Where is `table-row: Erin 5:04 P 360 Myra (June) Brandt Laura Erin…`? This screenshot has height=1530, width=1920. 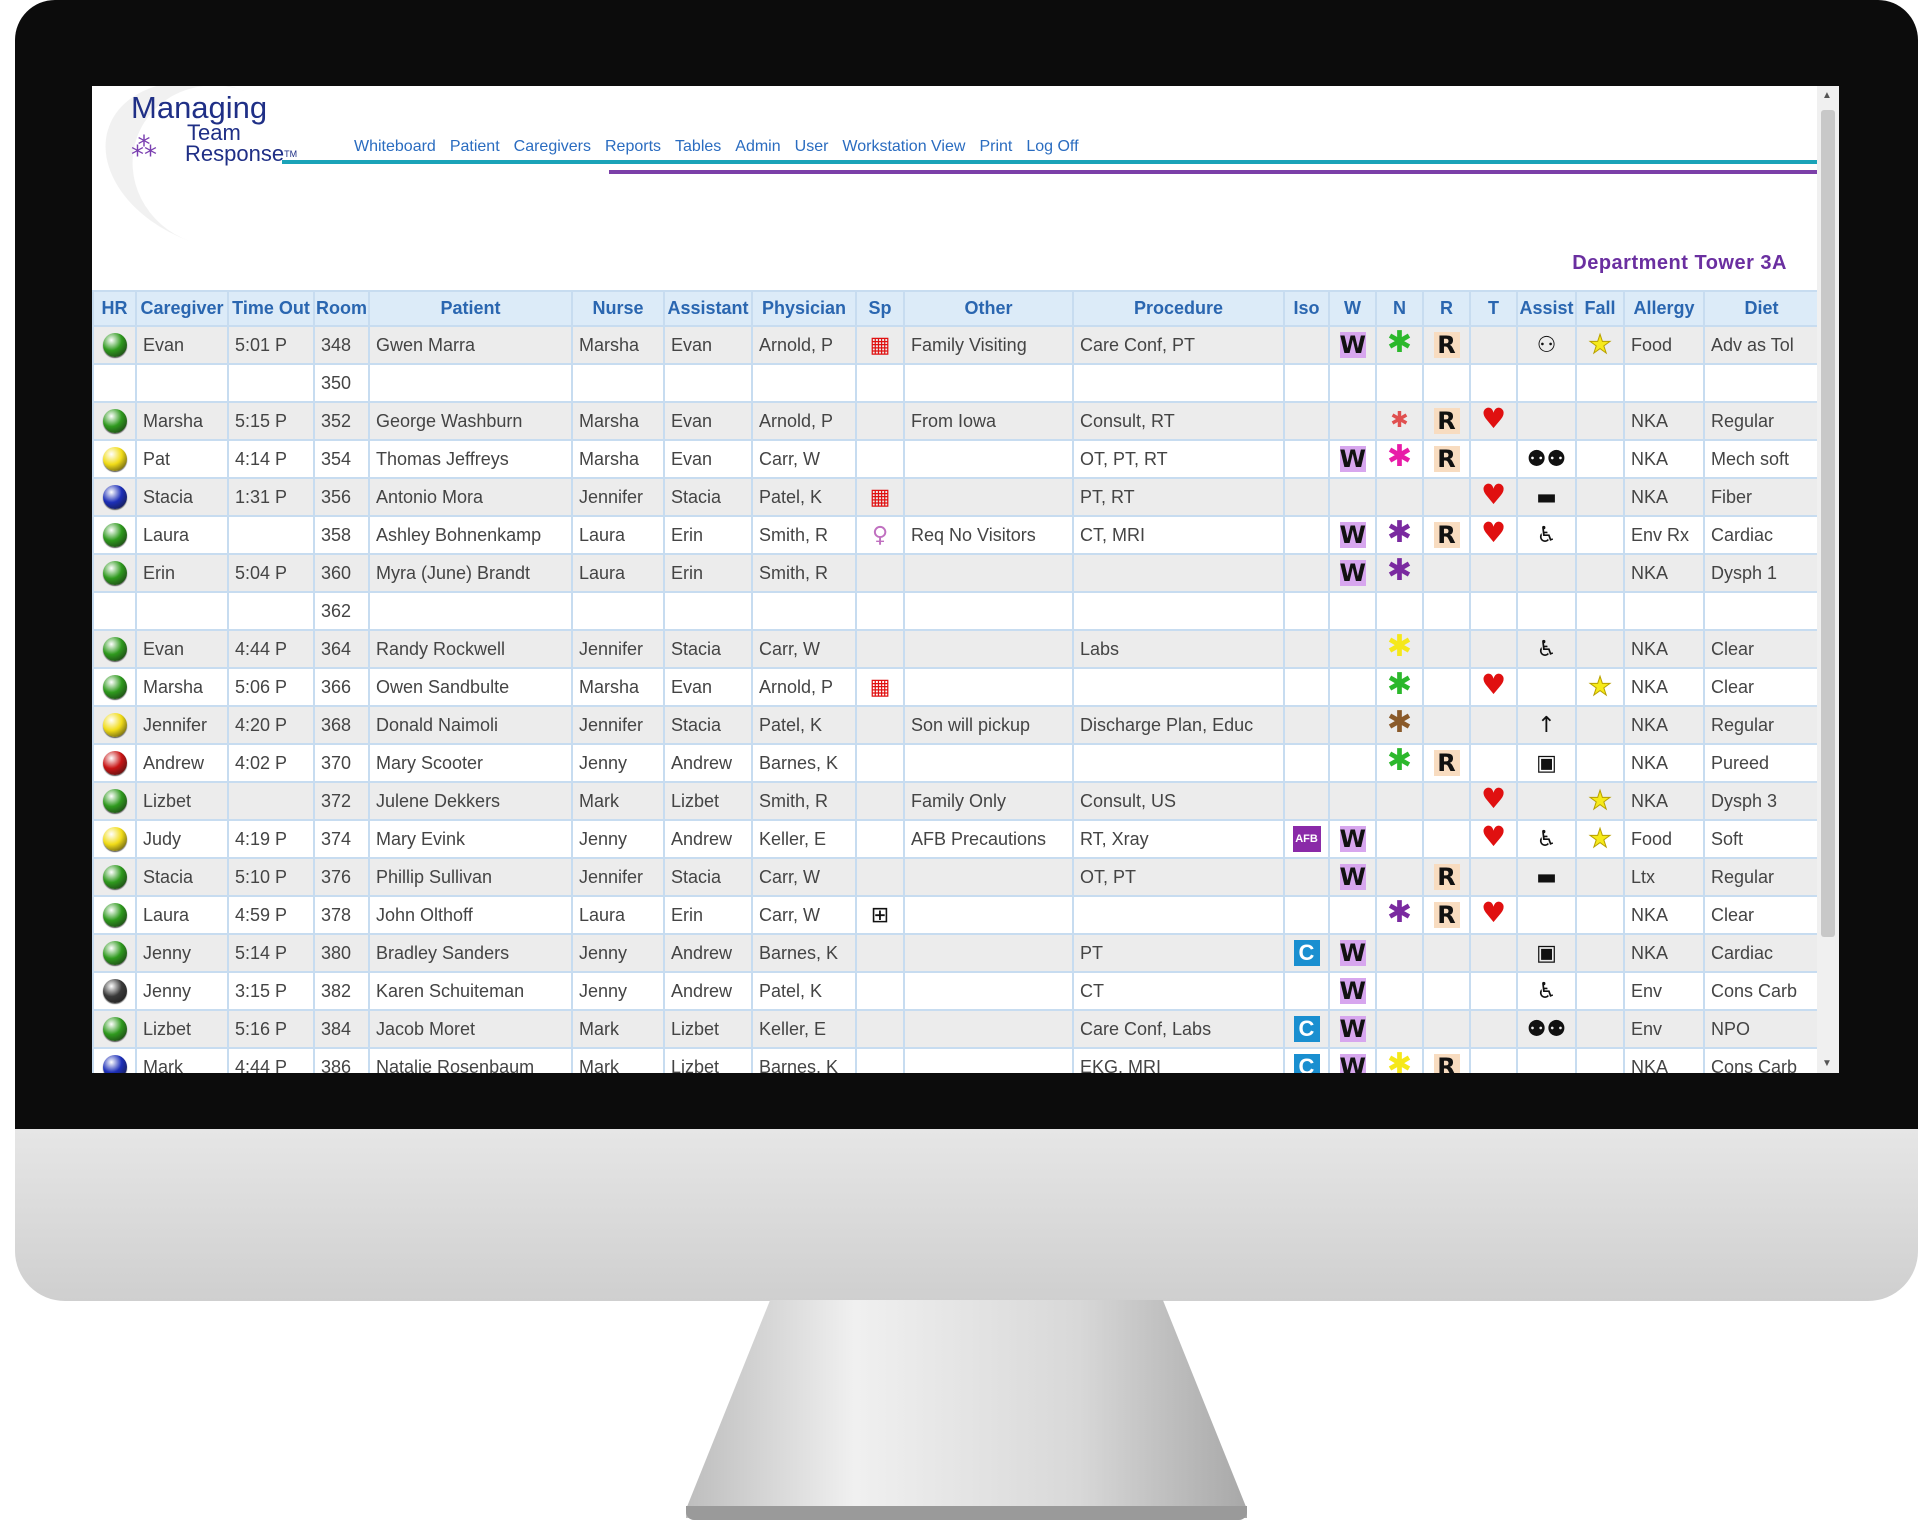
table-row: Erin 5:04 P 360 Myra (June) Brandt Laura Erin… is located at coordinates (956, 573).